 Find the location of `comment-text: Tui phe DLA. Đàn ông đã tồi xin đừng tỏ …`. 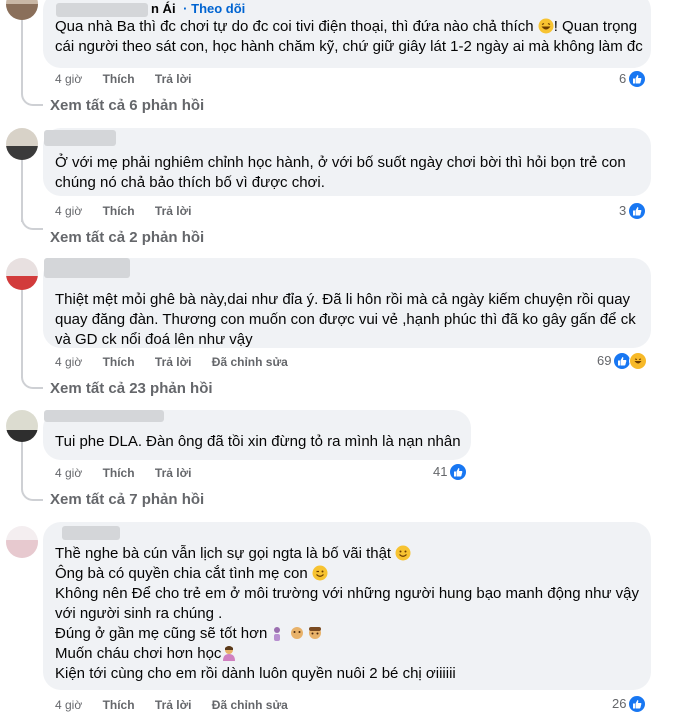

comment-text: Tui phe DLA. Đàn ông đã tồi xin đừng tỏ … is located at coordinates (258, 441).